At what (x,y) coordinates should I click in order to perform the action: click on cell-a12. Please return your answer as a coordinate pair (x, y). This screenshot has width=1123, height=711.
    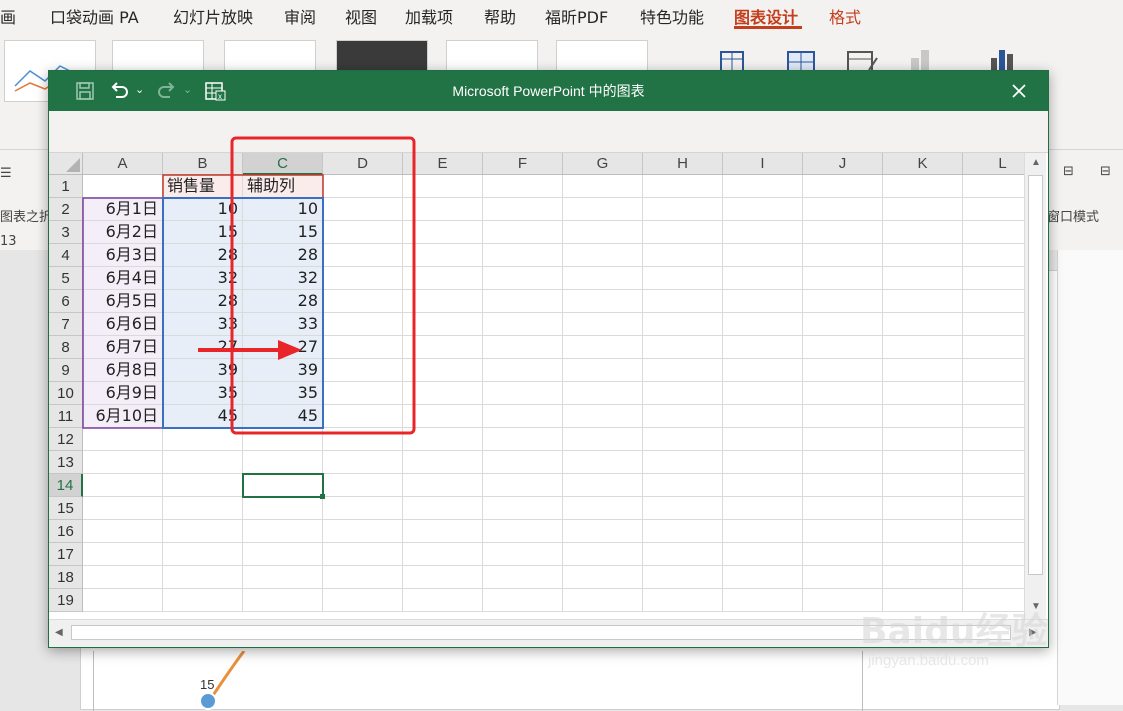
    Looking at the image, I should click on (123, 439).